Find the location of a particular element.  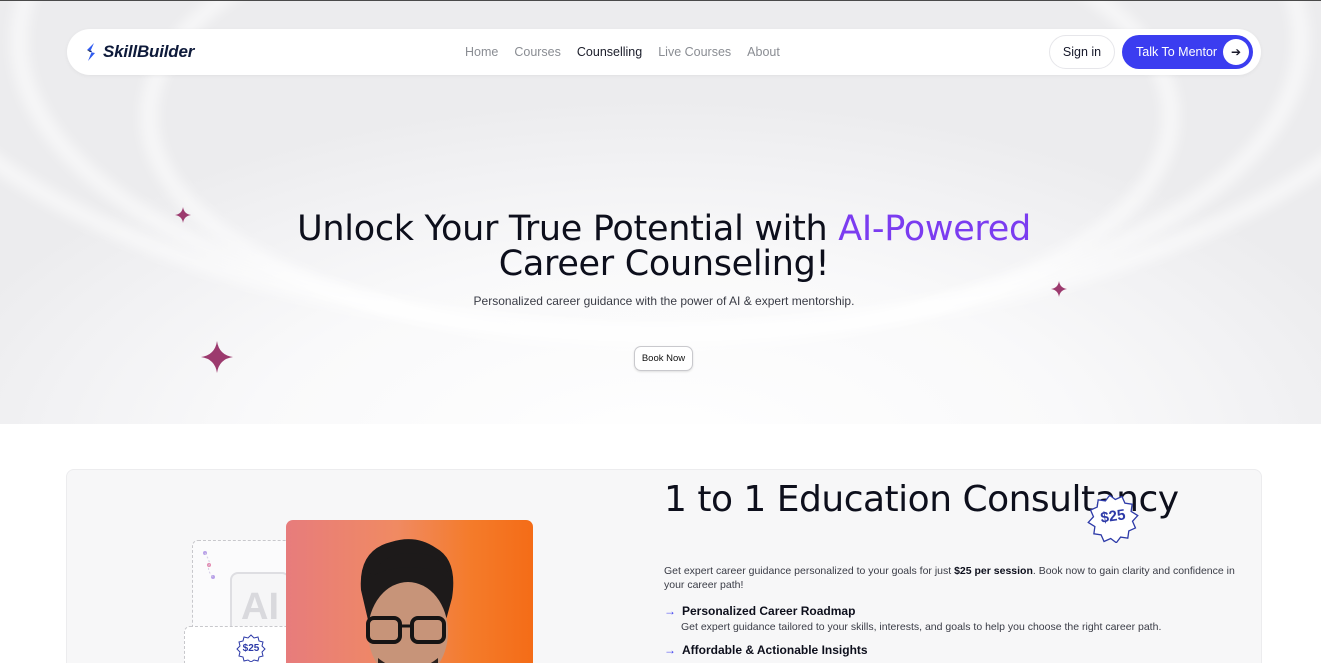

nav-link-courses: Courses is located at coordinates (537, 52).